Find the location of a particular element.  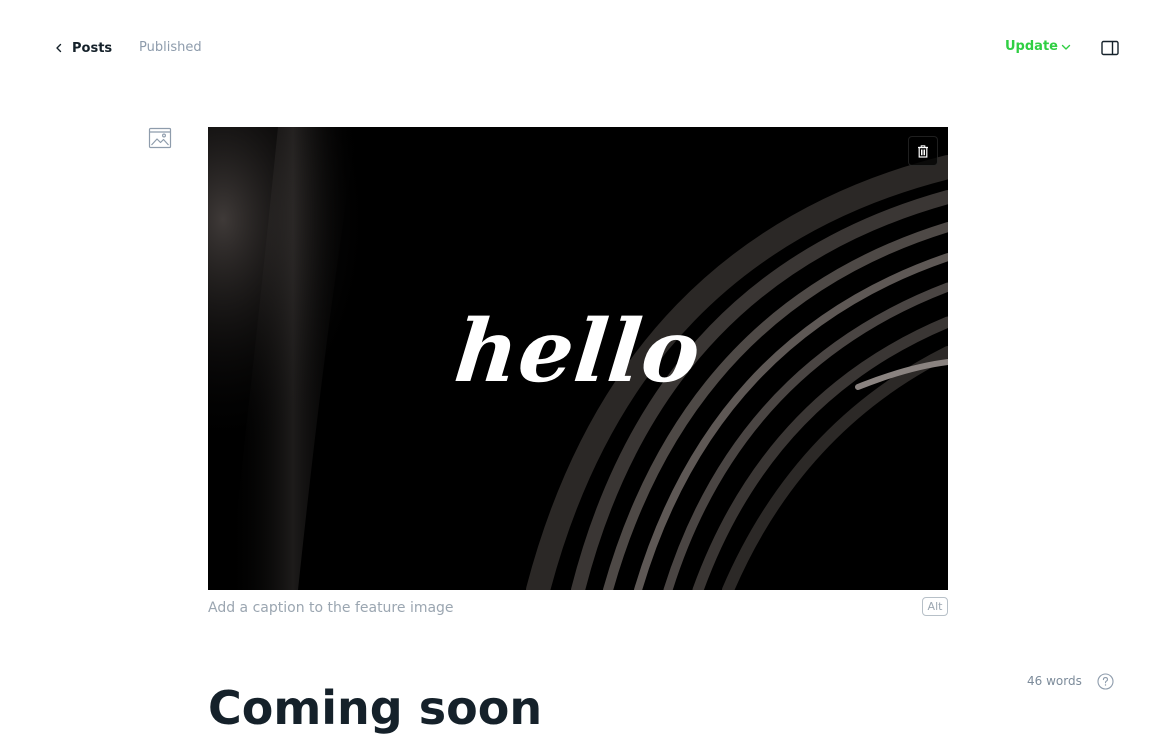

help-button is located at coordinates (1105, 681).